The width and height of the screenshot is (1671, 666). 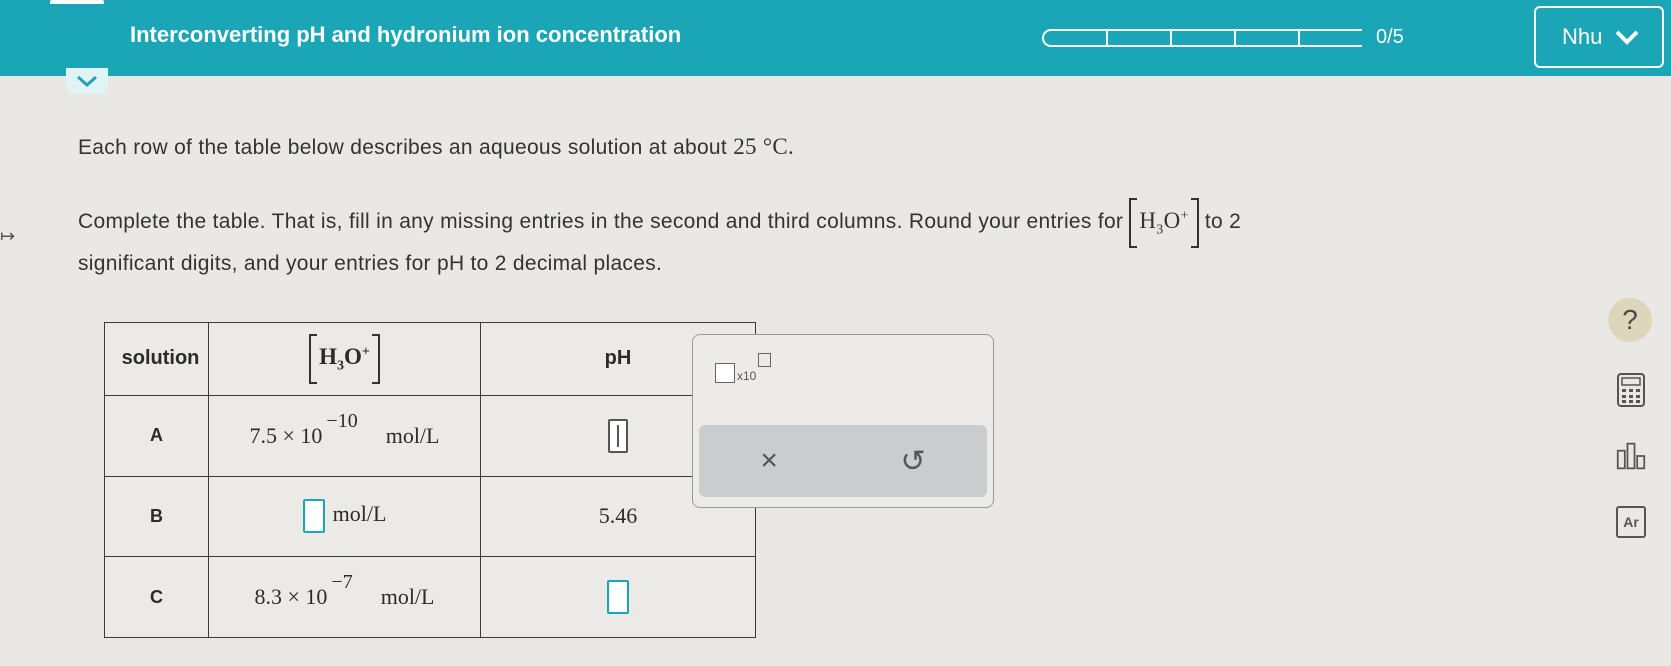 I want to click on x10-label: x10, so click(x=747, y=376).